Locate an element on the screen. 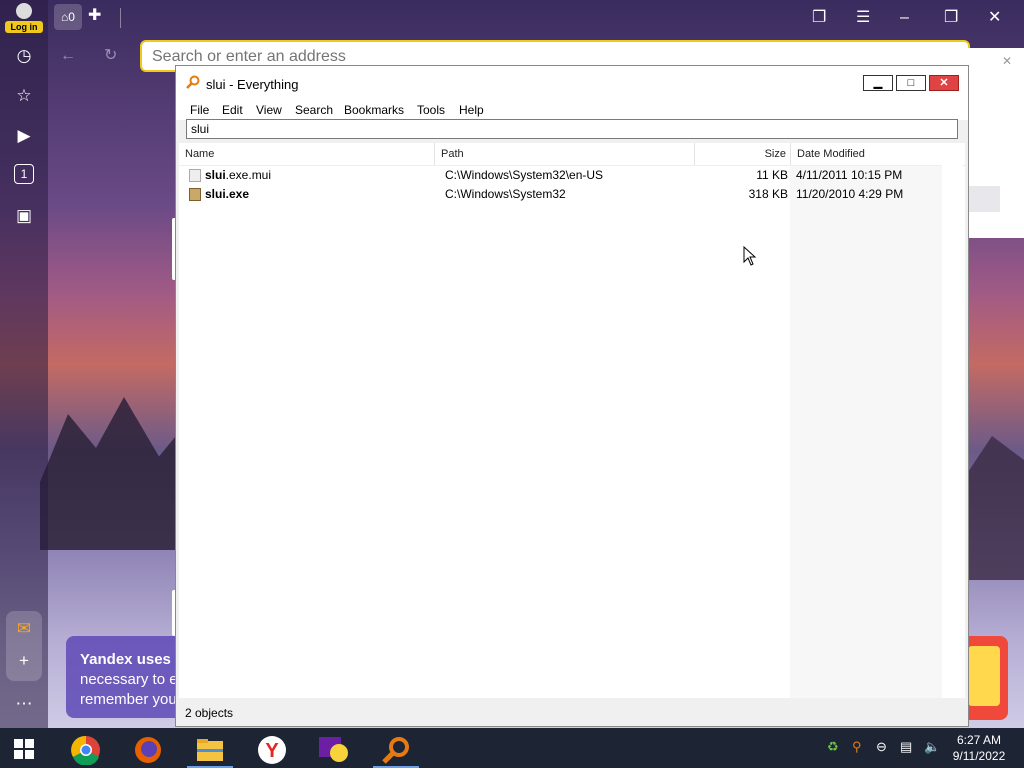 Image resolution: width=1024 pixels, height=777 pixels. restore-icon: ❐ is located at coordinates (951, 18).